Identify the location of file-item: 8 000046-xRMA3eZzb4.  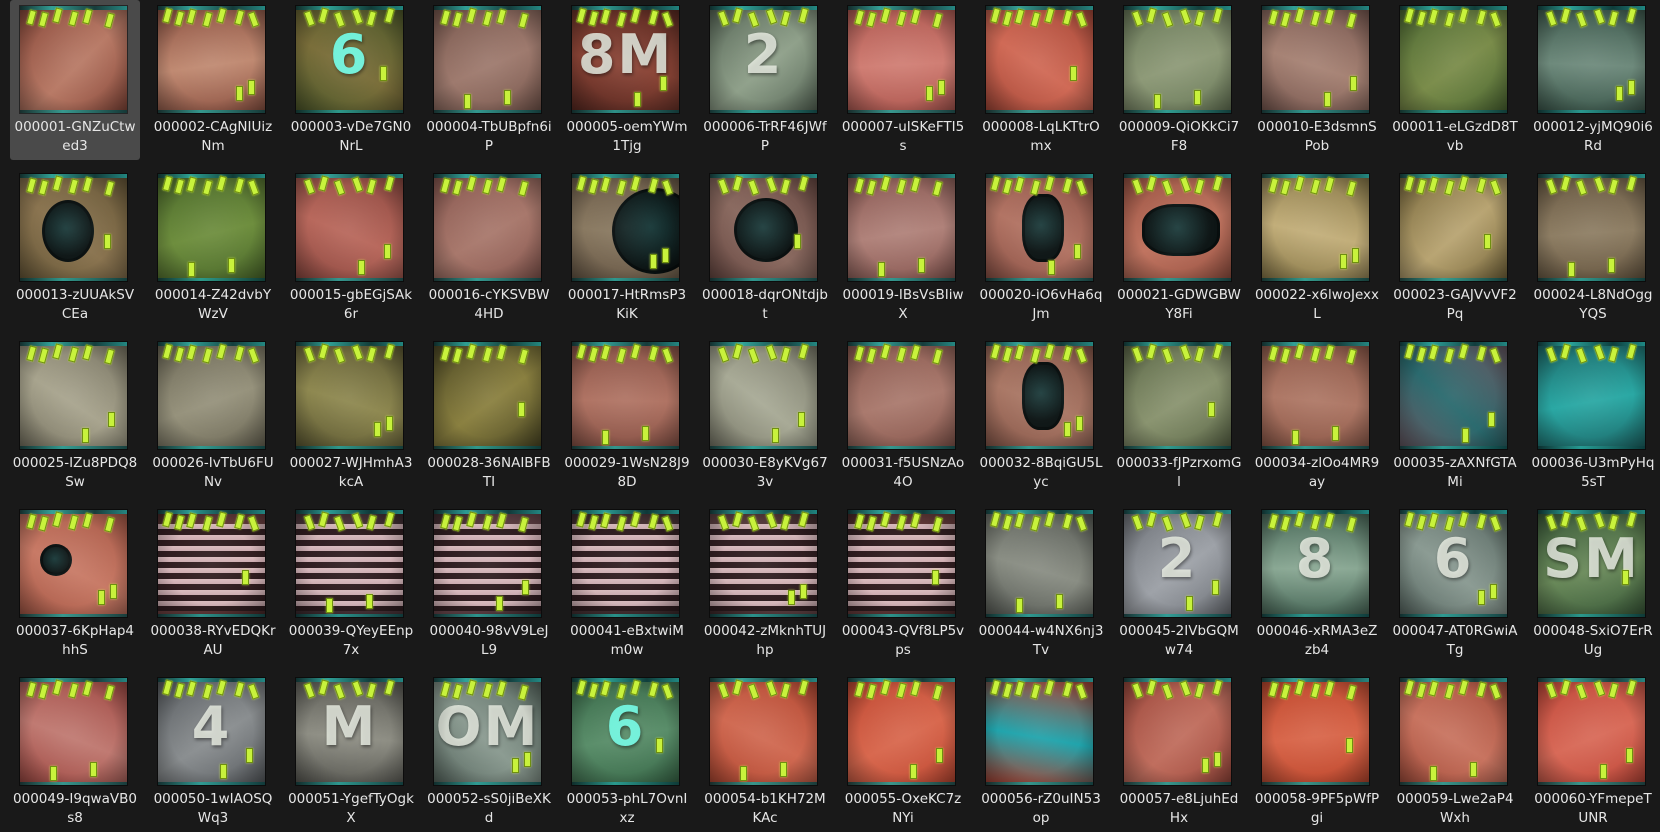
(1317, 584).